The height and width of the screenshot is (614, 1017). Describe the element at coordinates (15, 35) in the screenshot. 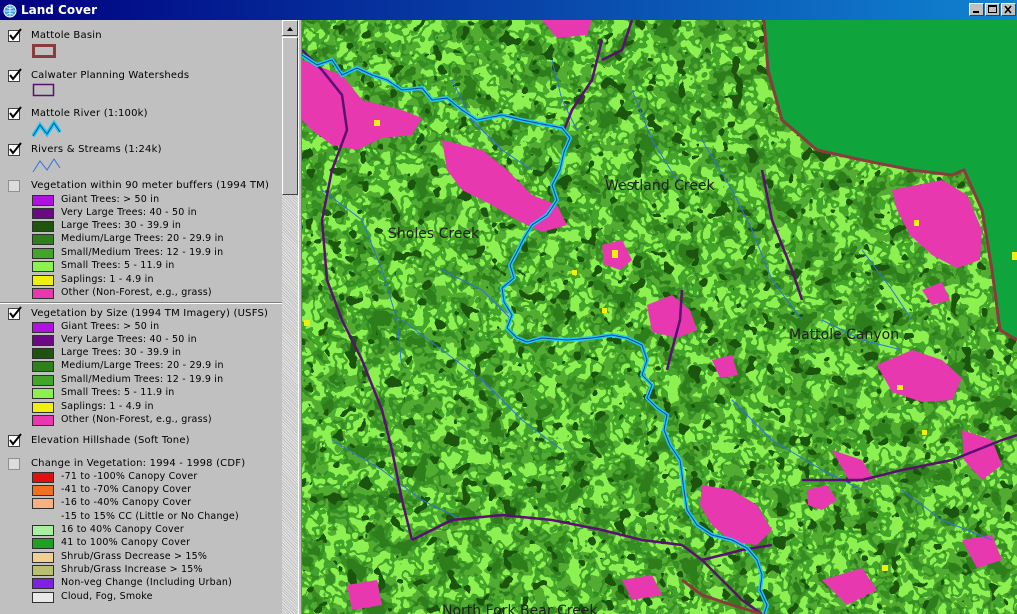

I see `layer-checkbox-mattole-basin` at that location.